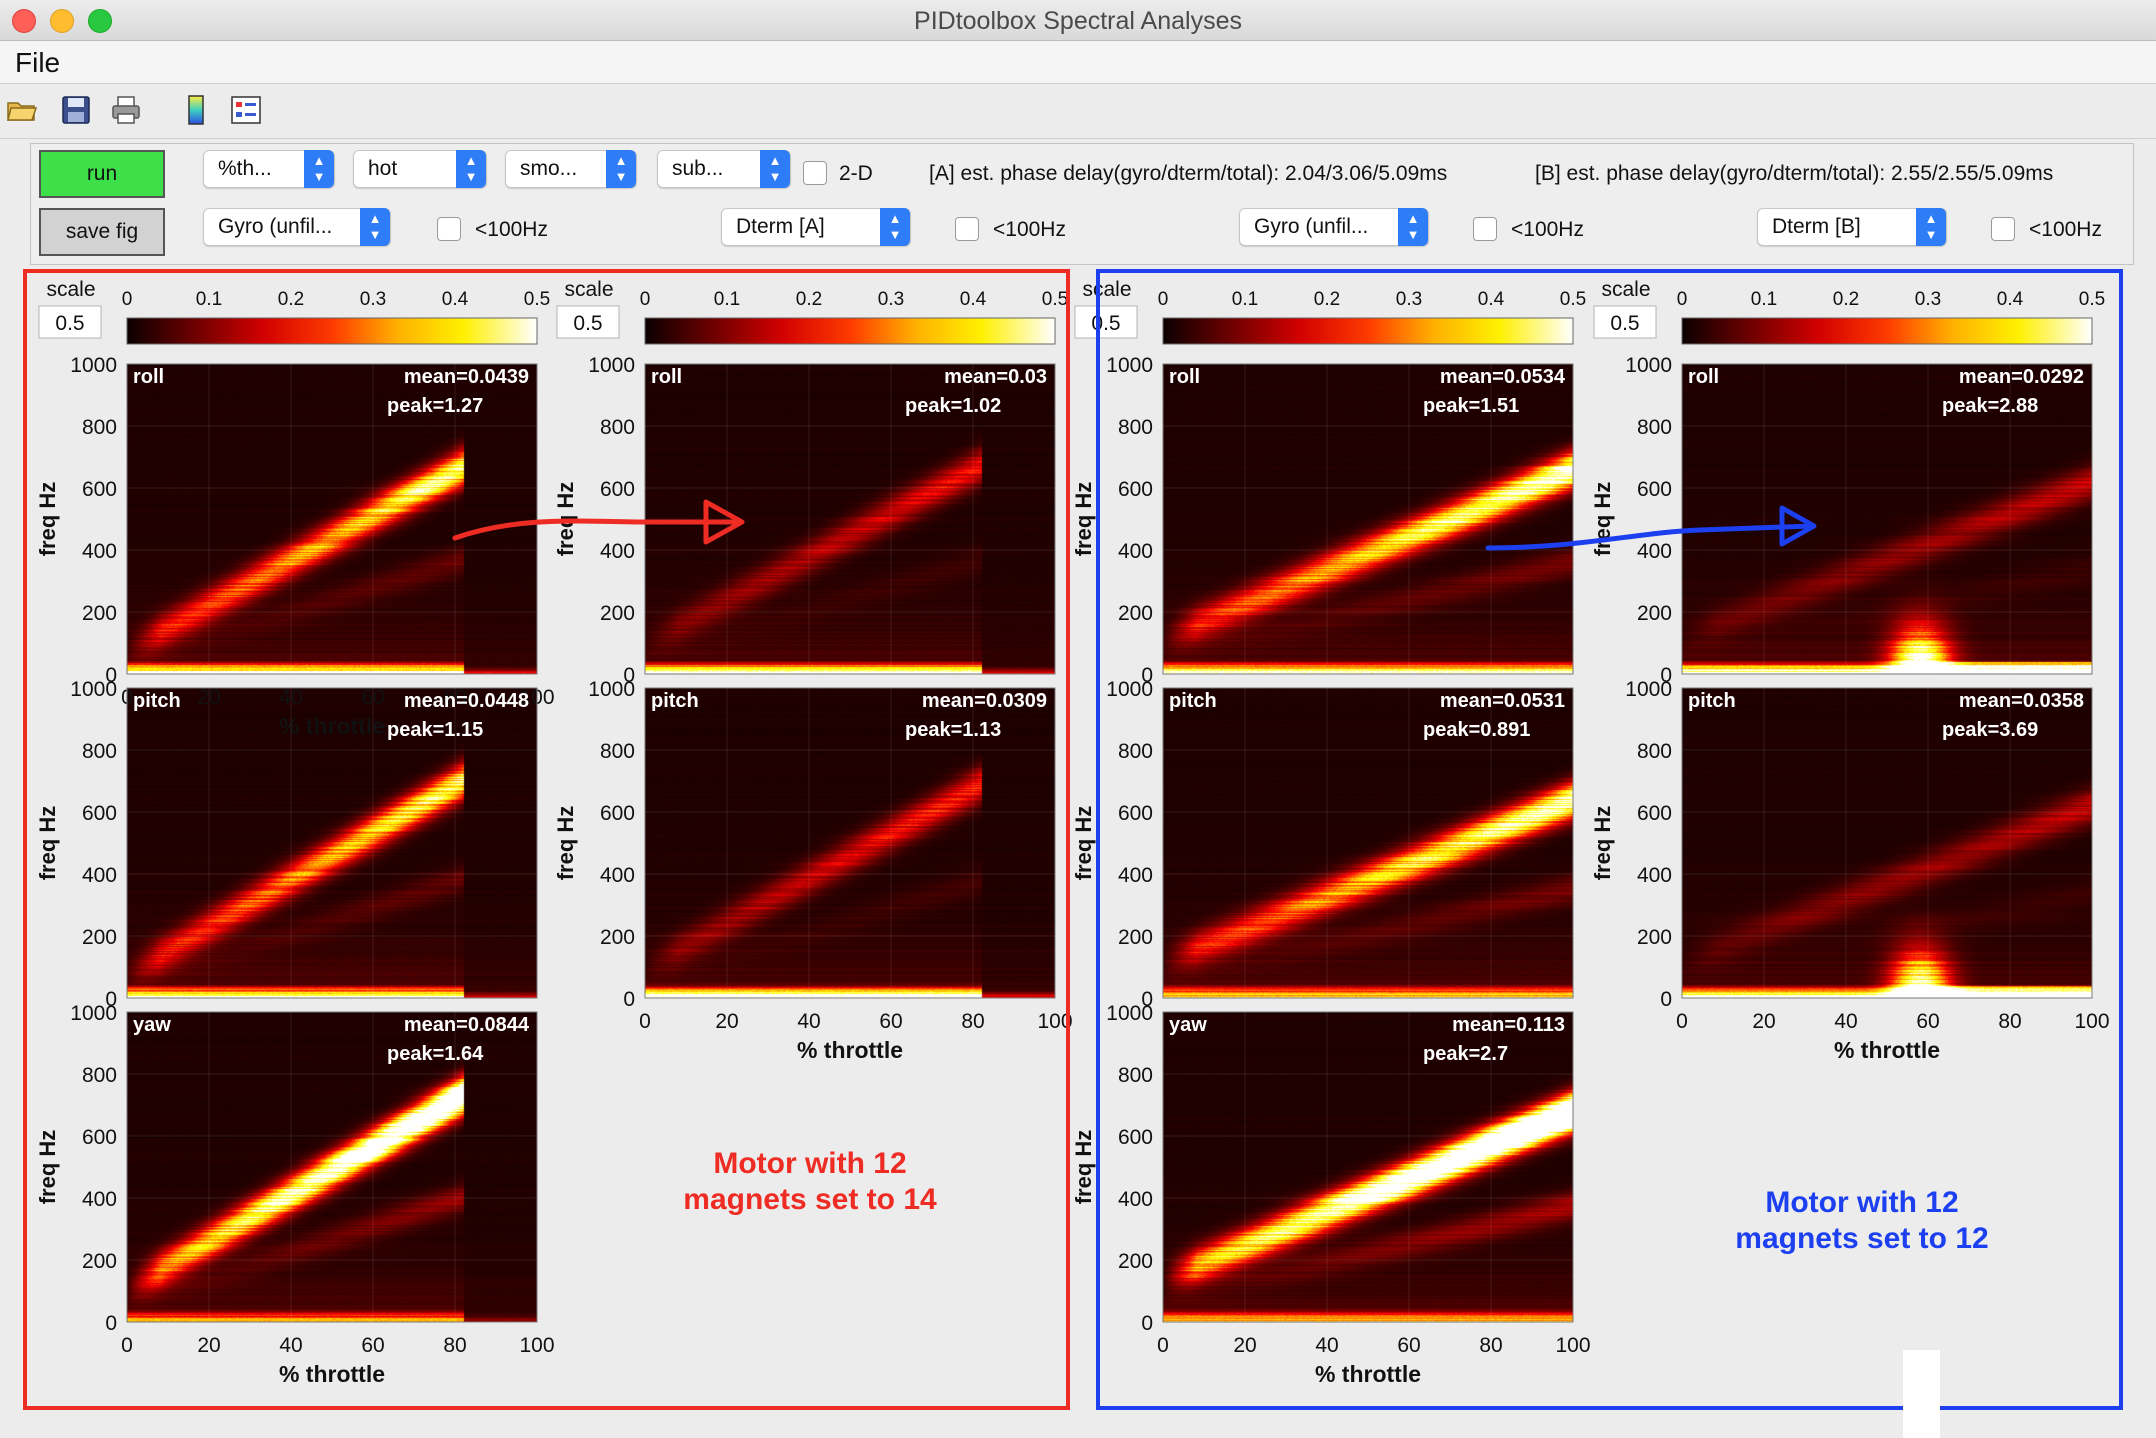 The height and width of the screenshot is (1438, 2156). What do you see at coordinates (466, 701) in the screenshot?
I see `mean-label: mean=0.0448` at bounding box center [466, 701].